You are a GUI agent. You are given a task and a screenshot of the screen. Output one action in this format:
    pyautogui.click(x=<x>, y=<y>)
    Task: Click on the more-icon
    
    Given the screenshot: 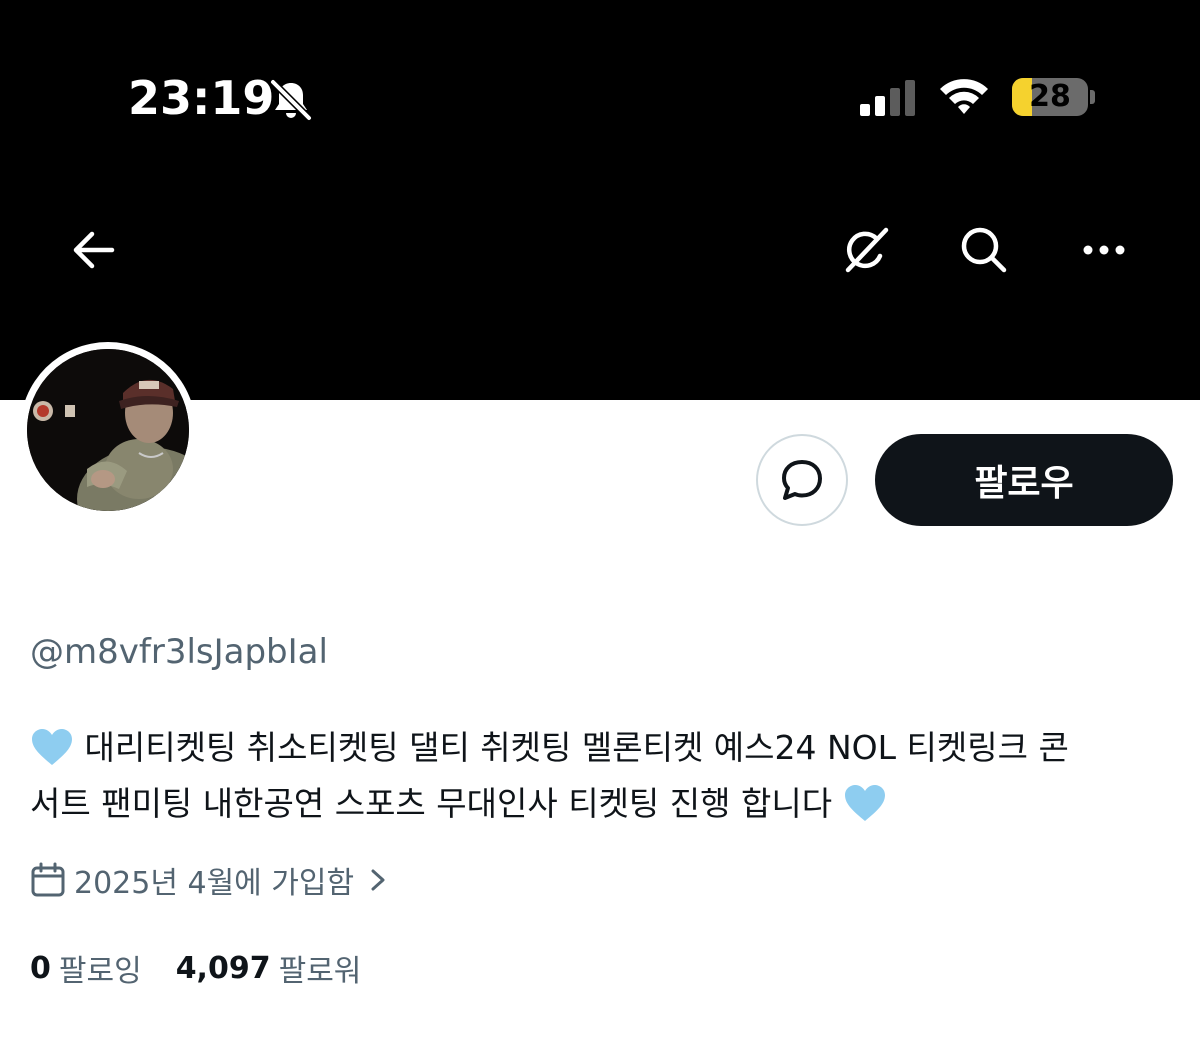 What is the action you would take?
    pyautogui.click(x=1104, y=250)
    